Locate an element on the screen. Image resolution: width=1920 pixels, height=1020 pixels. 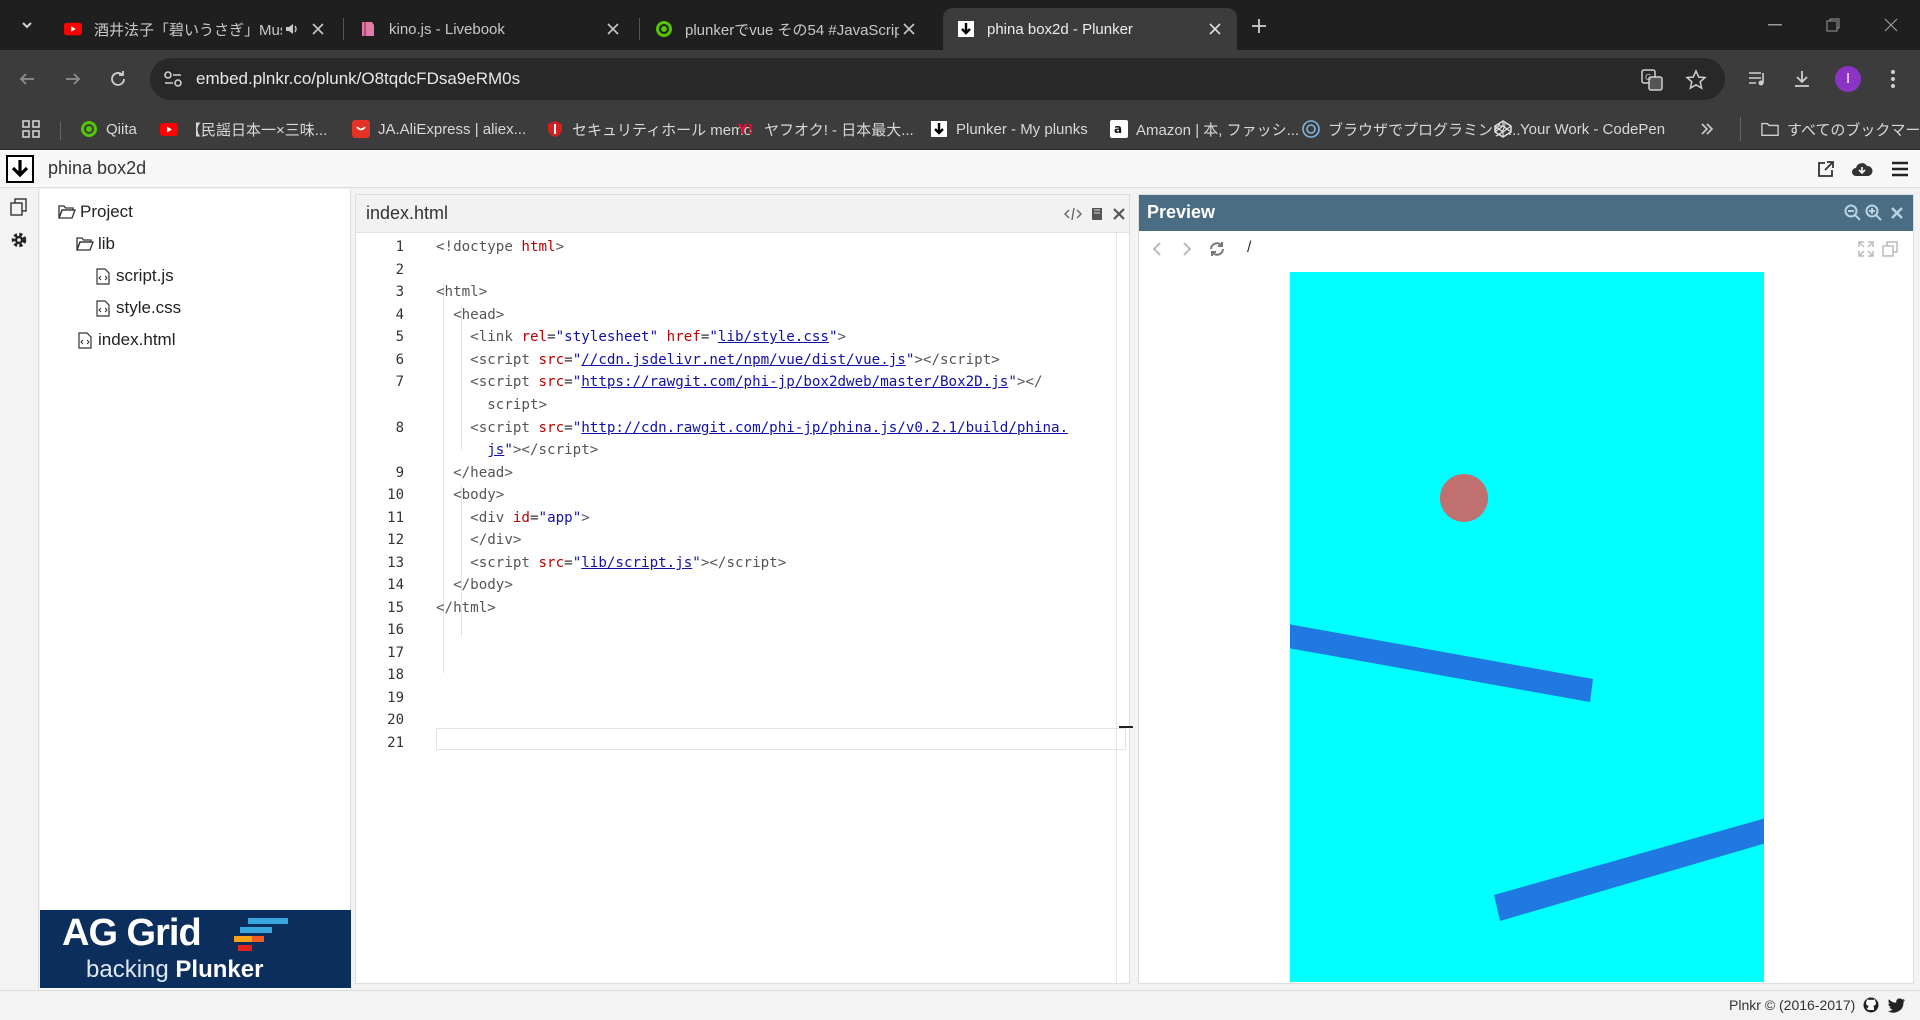
code-line: </body> is located at coordinates (483, 585).